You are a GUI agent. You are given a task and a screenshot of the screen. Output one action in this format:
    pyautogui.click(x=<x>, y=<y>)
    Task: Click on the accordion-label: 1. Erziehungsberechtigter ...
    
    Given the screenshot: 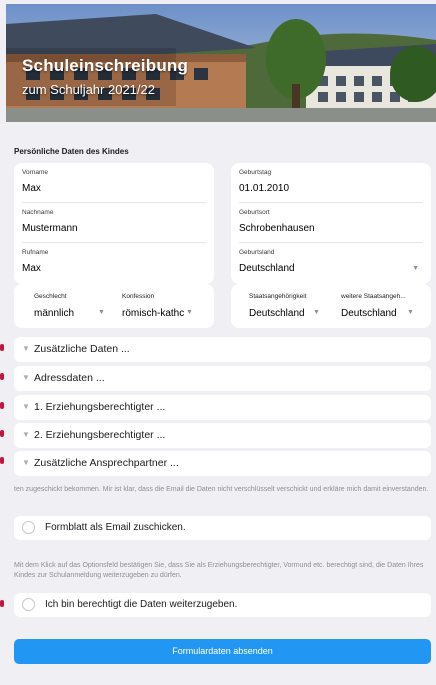 What is the action you would take?
    pyautogui.click(x=100, y=407)
    